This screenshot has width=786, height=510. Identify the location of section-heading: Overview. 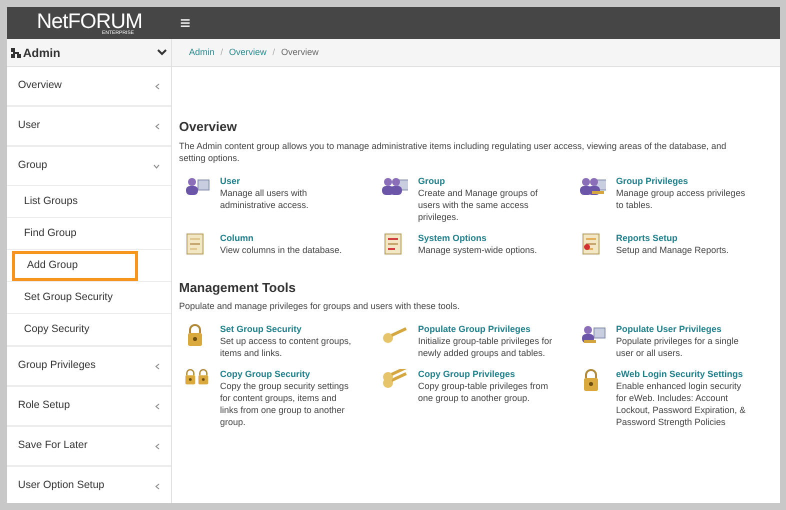
(208, 127).